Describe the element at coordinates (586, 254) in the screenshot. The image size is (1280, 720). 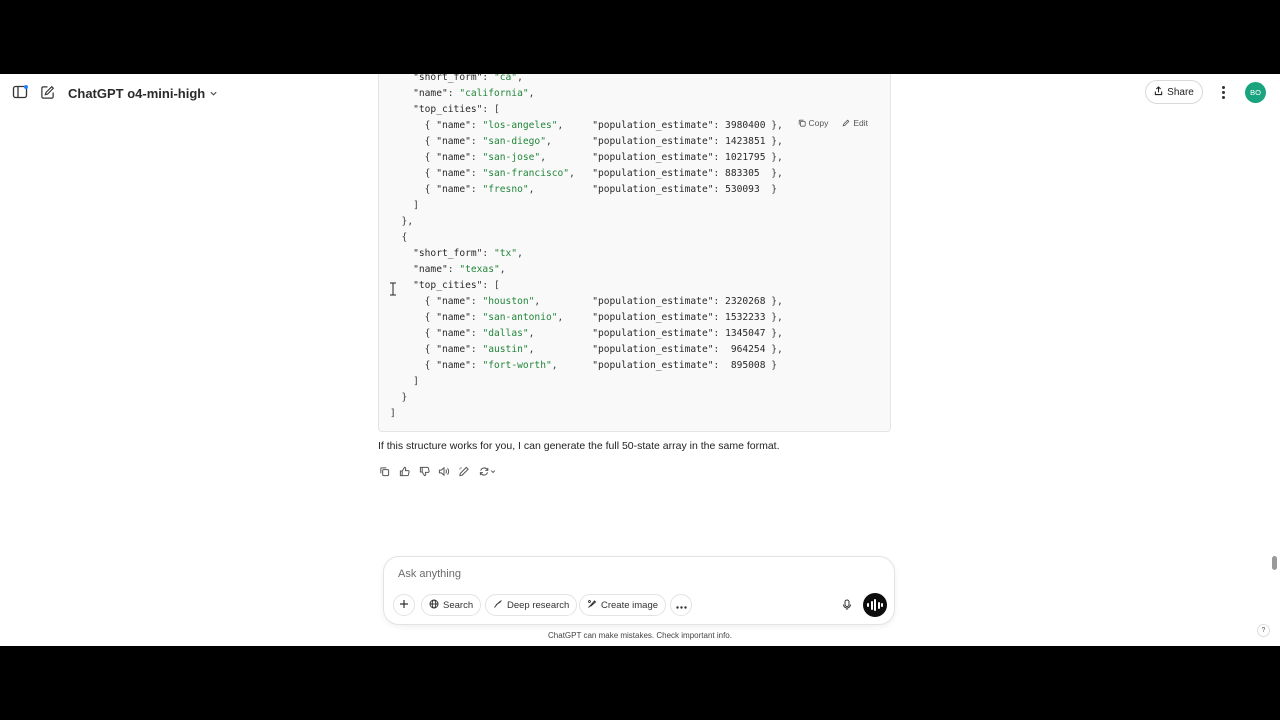
I see `code-line: "short_form": "tx",` at that location.